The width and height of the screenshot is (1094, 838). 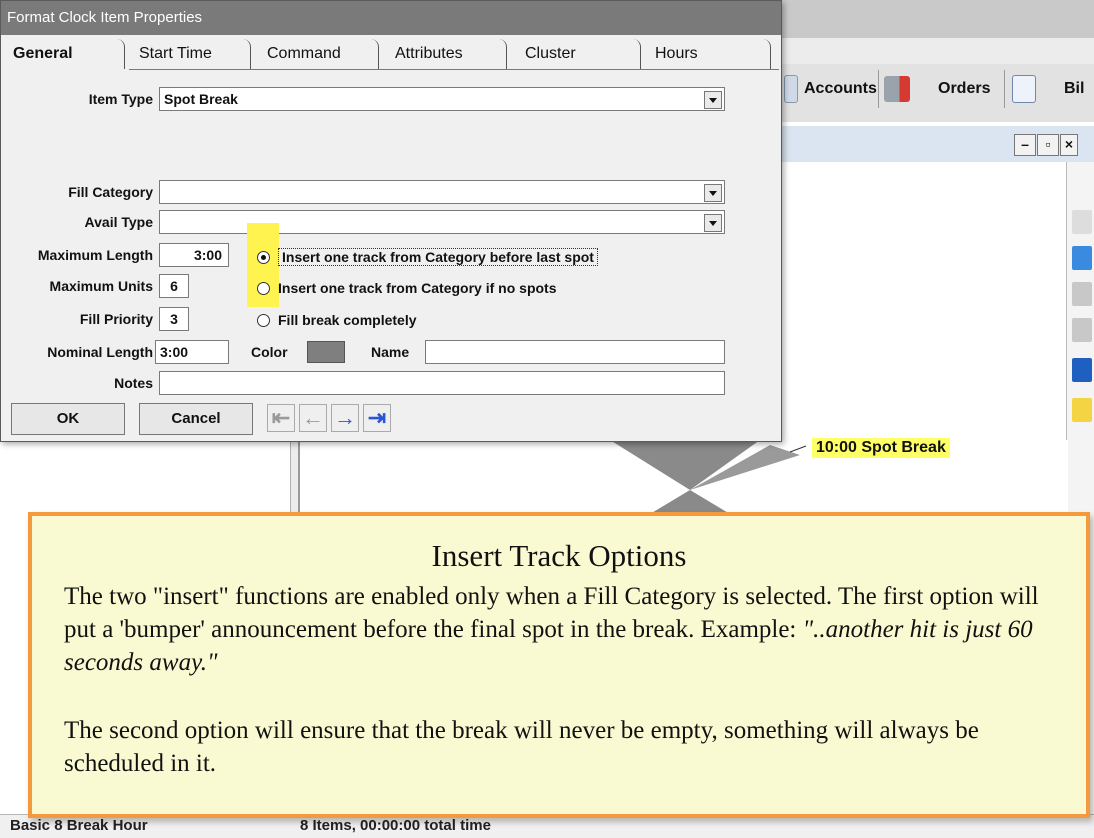 What do you see at coordinates (708, 54) in the screenshot?
I see `tab-hours: Hours` at bounding box center [708, 54].